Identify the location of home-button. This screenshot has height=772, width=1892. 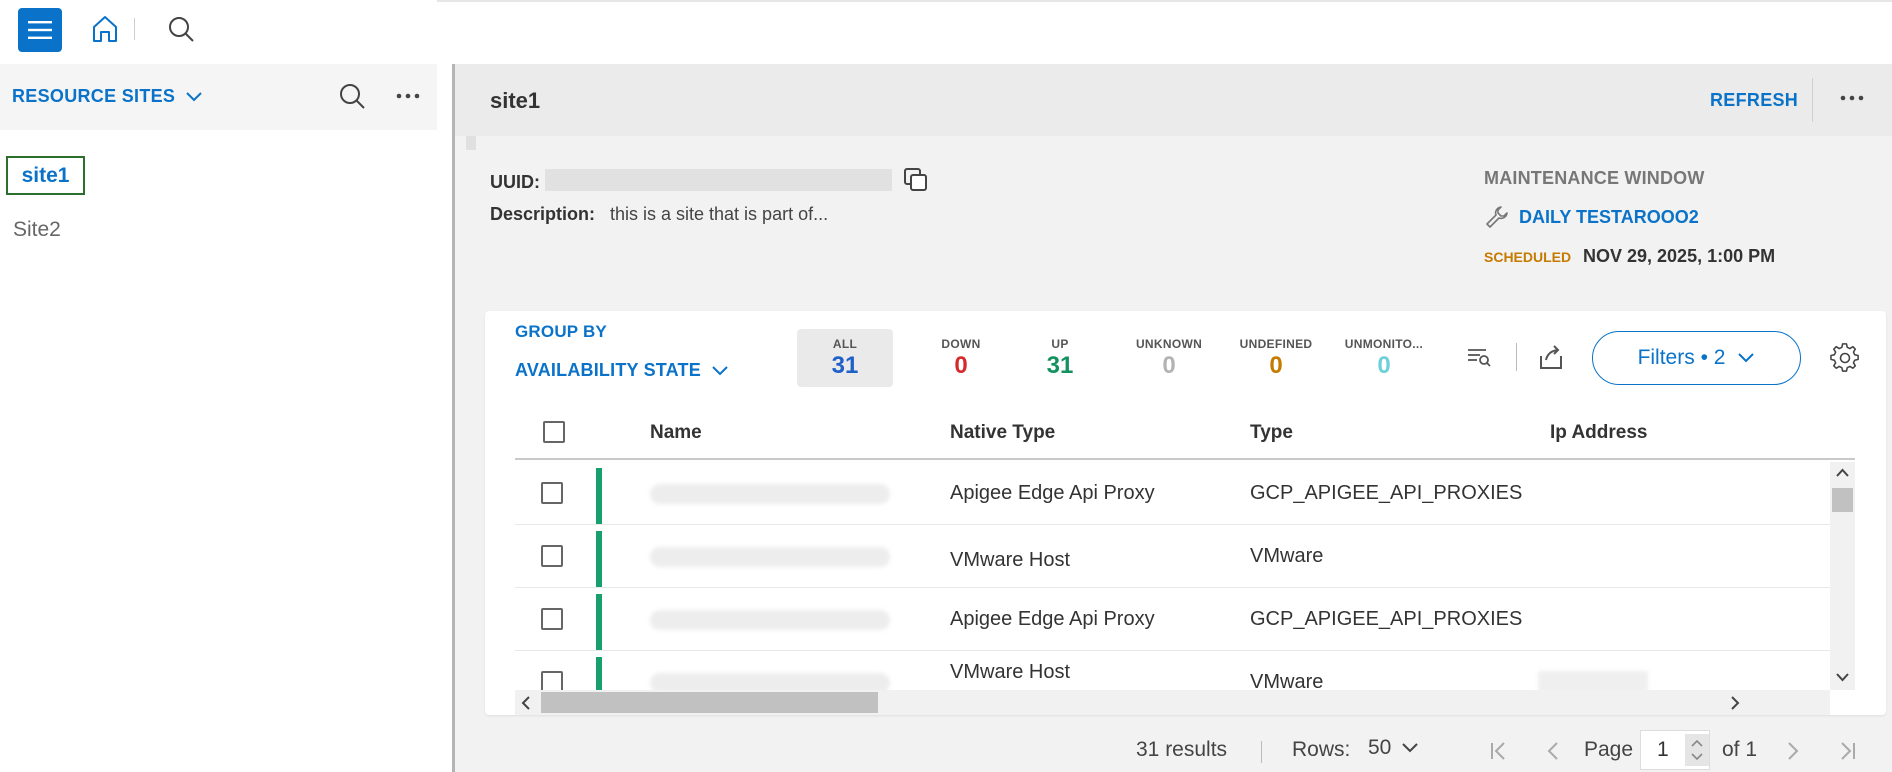
(105, 29).